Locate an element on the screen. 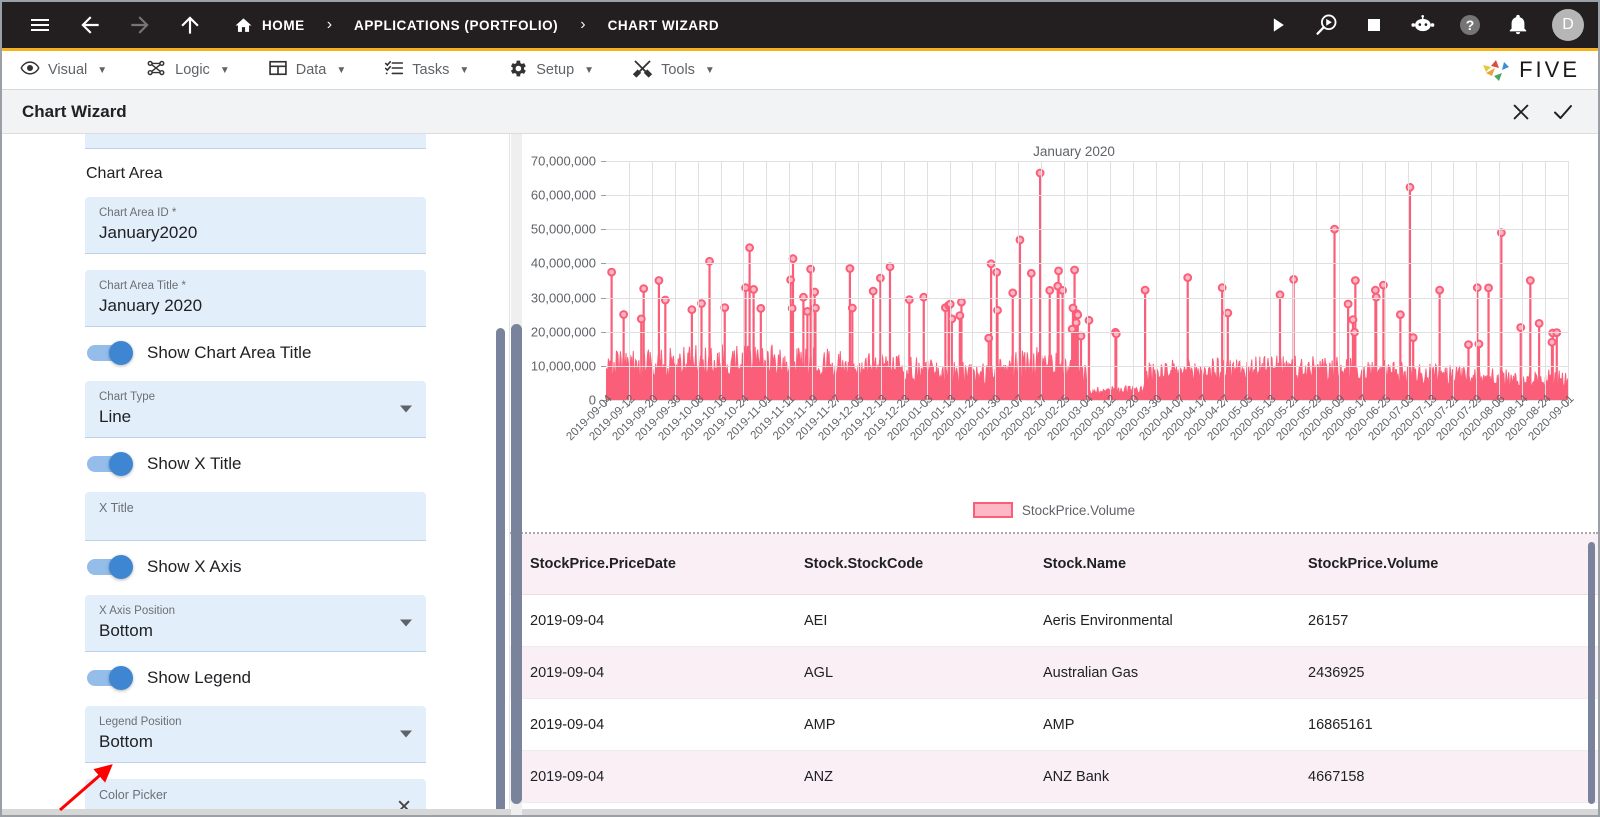  chart-area-title-label: Chart Area Title * is located at coordinates (142, 286).